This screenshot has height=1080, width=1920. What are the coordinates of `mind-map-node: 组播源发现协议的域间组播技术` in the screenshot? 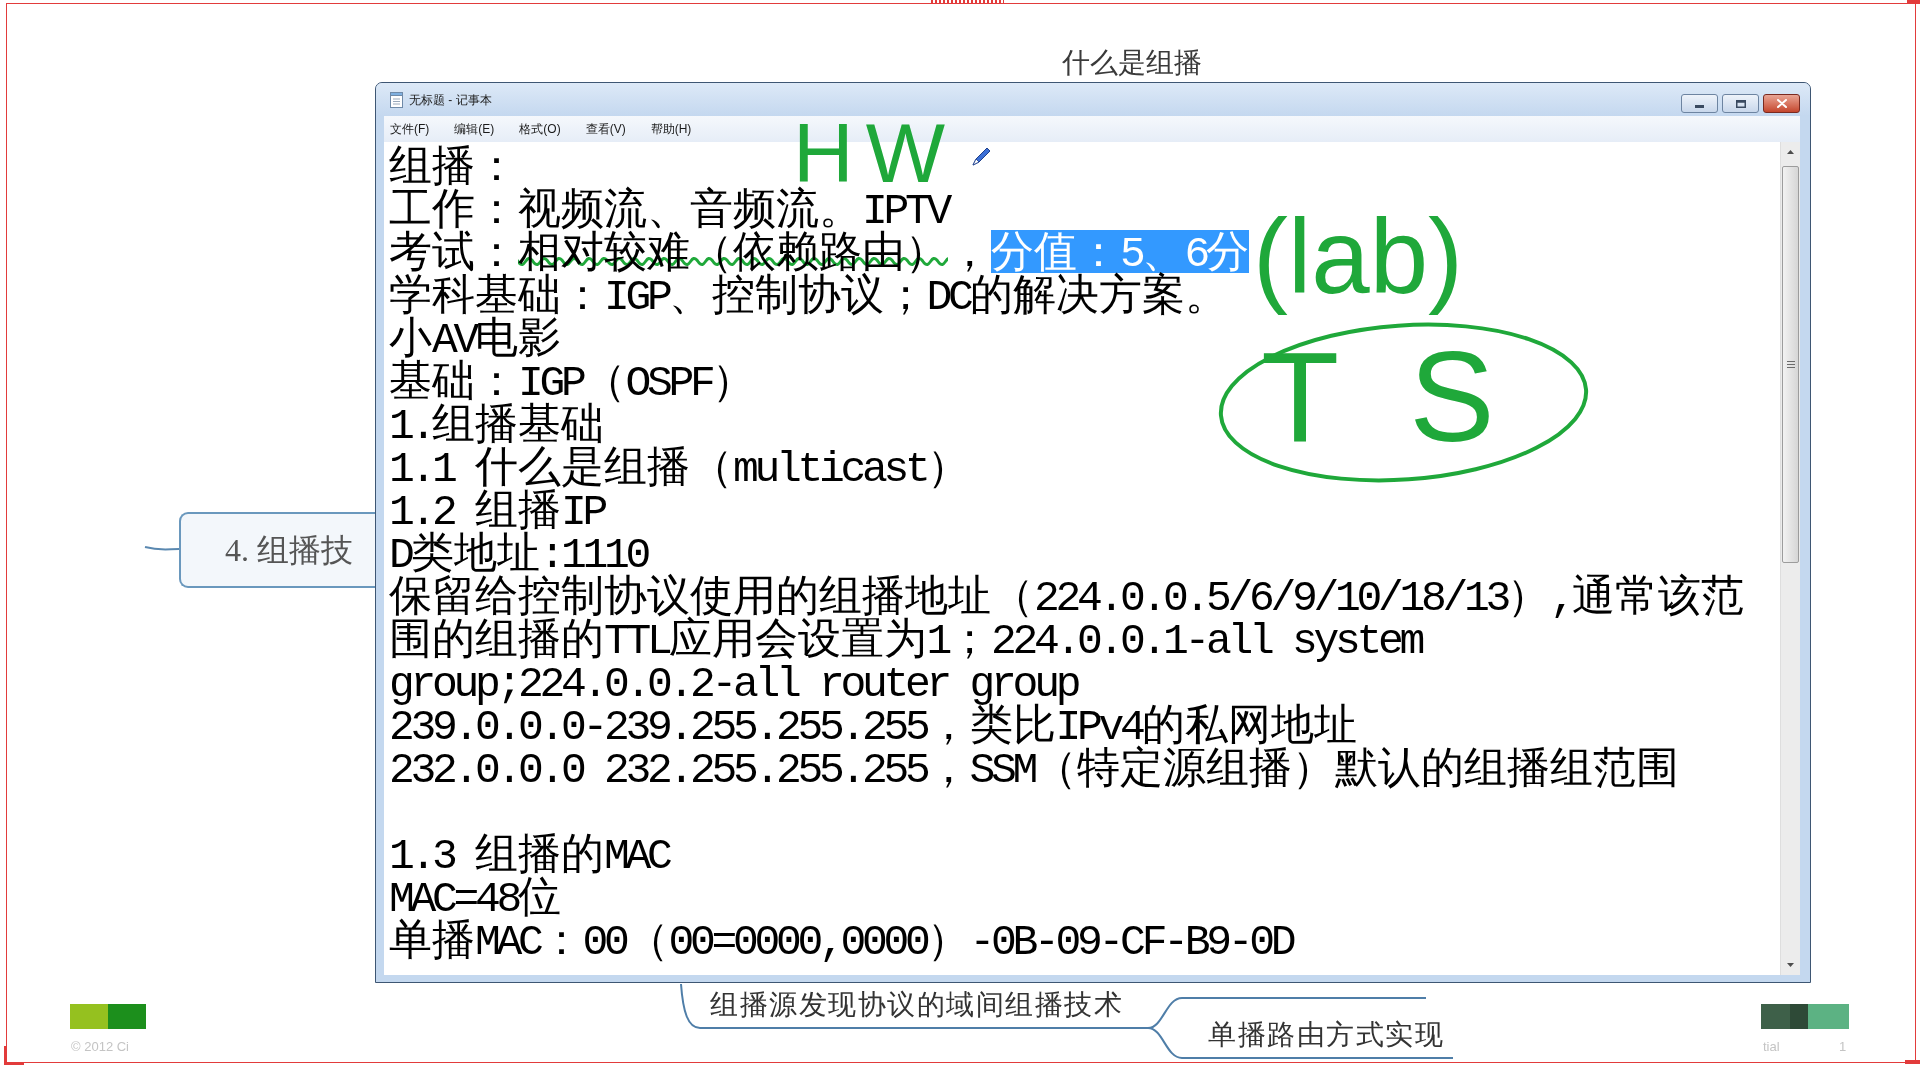 It's located at (924, 1009).